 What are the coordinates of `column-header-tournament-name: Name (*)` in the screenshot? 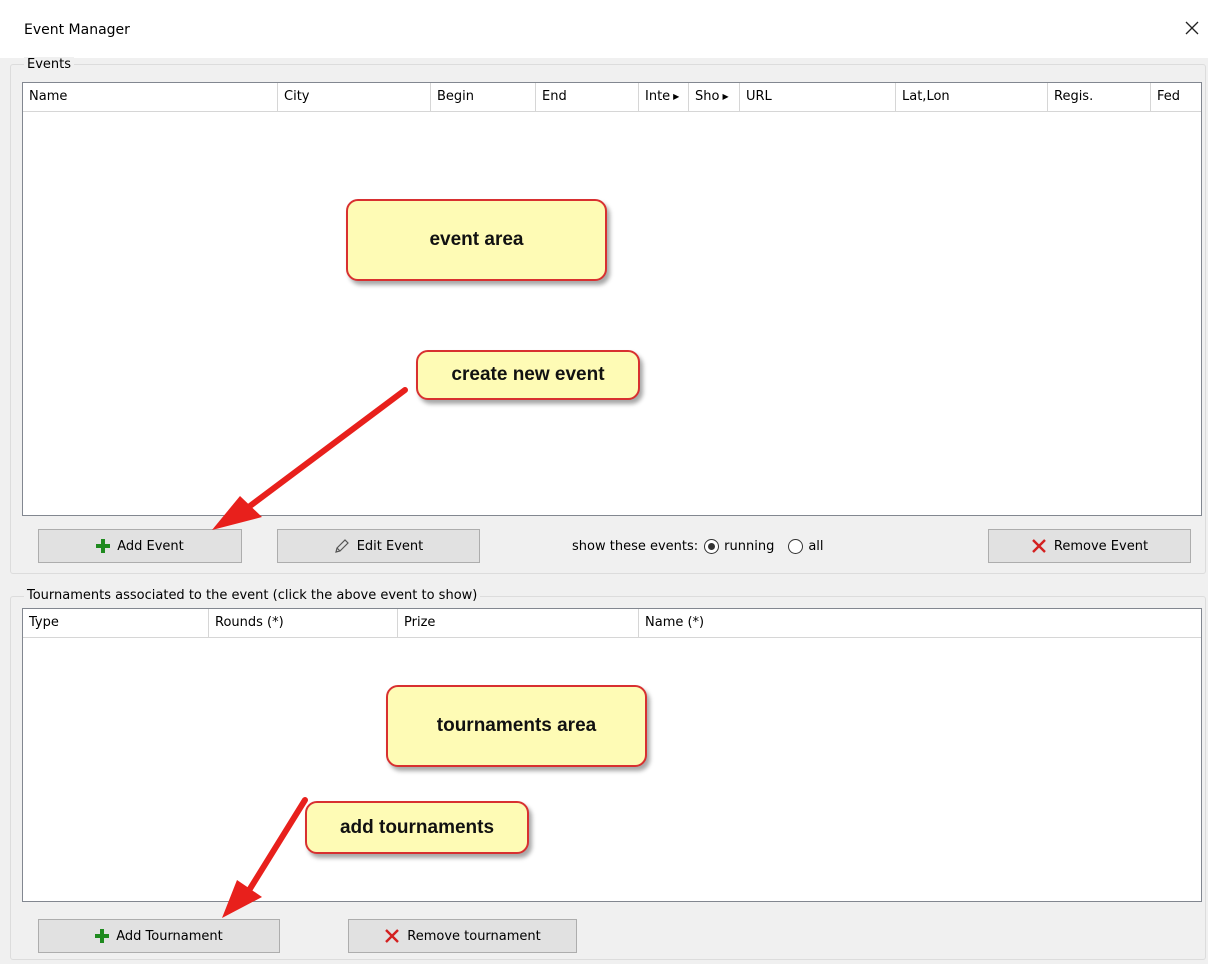 It's located at (920, 623).